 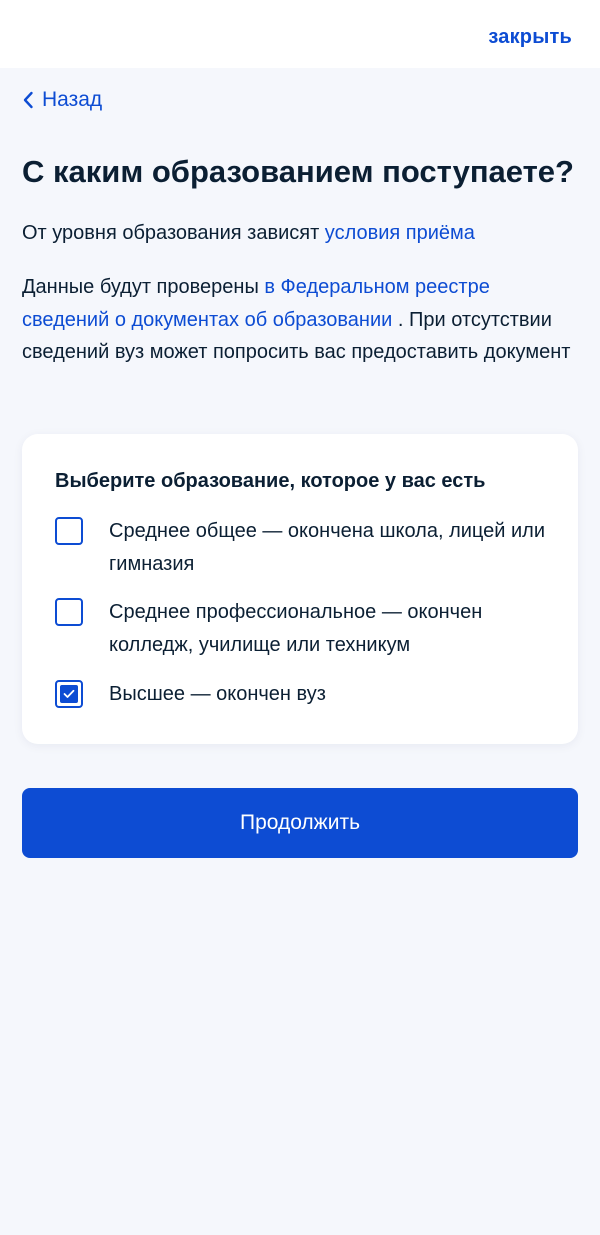 I want to click on checkmark-icon, so click(x=69, y=694).